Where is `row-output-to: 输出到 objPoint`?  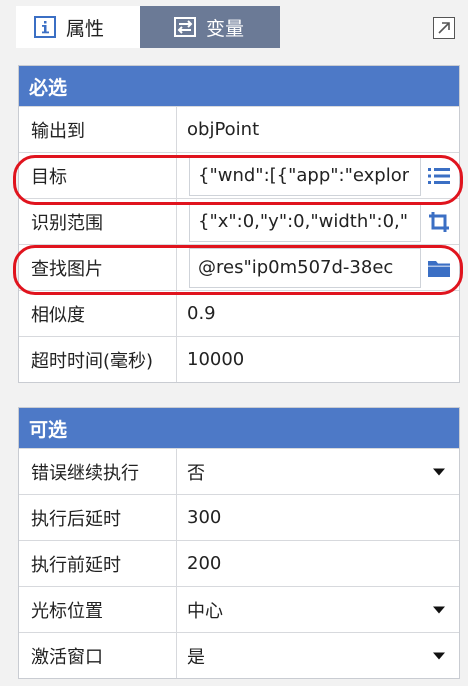
row-output-to: 输出到 objPoint is located at coordinates (239, 129).